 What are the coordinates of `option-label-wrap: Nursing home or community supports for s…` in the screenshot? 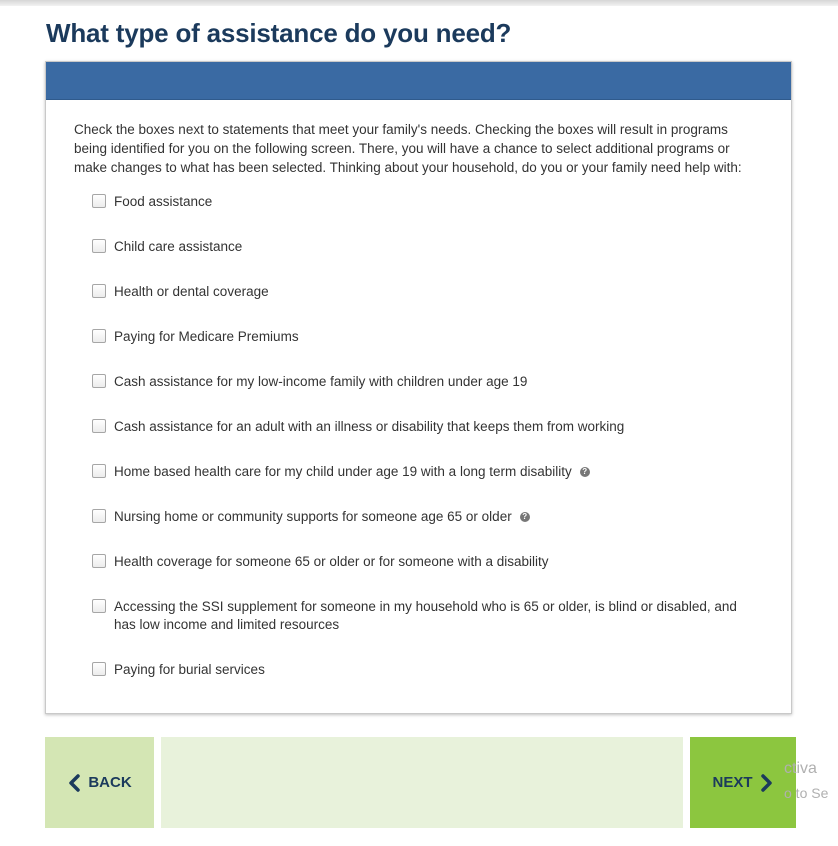 It's located at (322, 517).